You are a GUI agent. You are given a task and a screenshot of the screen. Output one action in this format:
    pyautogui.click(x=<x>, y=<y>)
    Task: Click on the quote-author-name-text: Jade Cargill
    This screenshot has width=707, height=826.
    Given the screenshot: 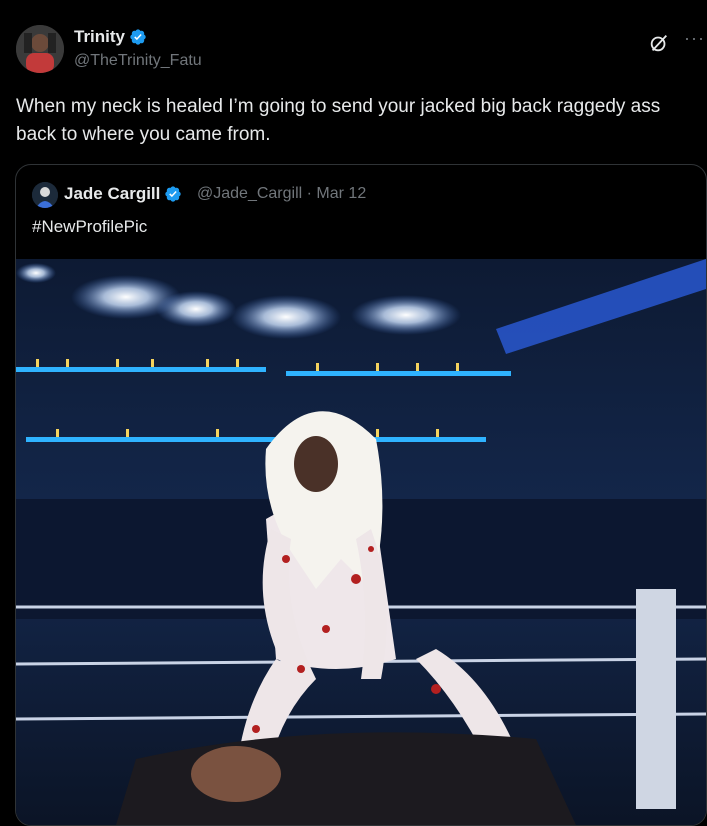 What is the action you would take?
    pyautogui.click(x=112, y=194)
    